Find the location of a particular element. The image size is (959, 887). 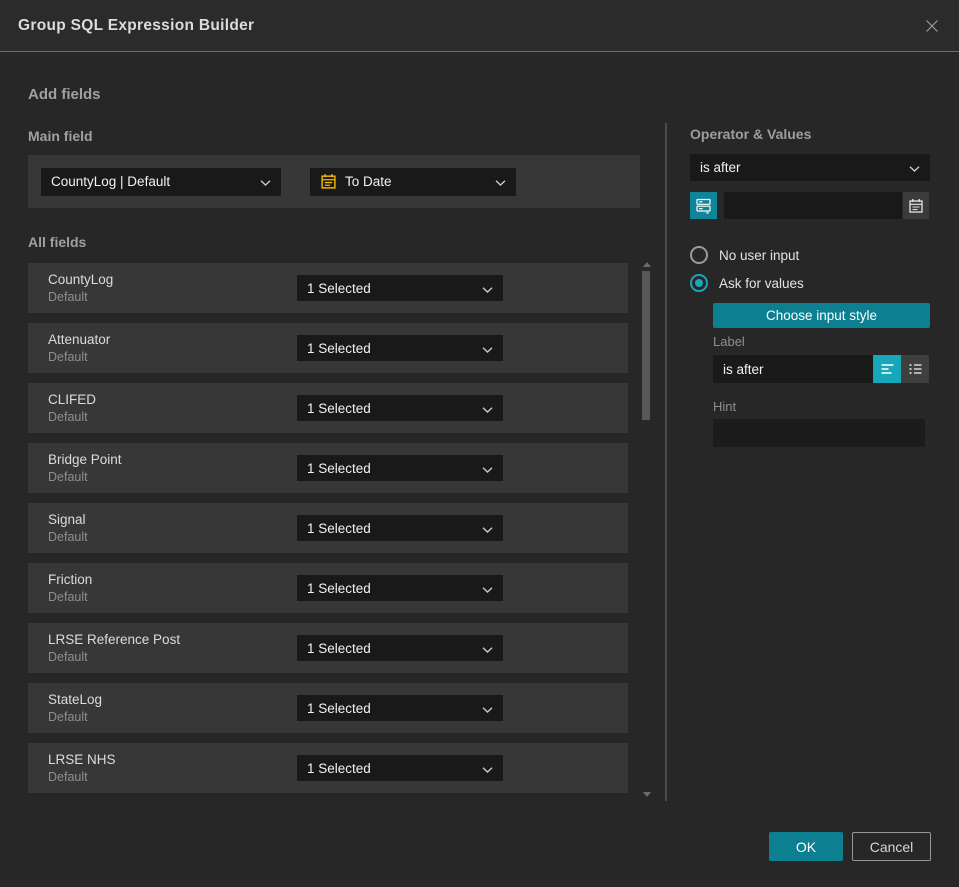

ask-for-values-radio: Ask for values is located at coordinates (747, 283).